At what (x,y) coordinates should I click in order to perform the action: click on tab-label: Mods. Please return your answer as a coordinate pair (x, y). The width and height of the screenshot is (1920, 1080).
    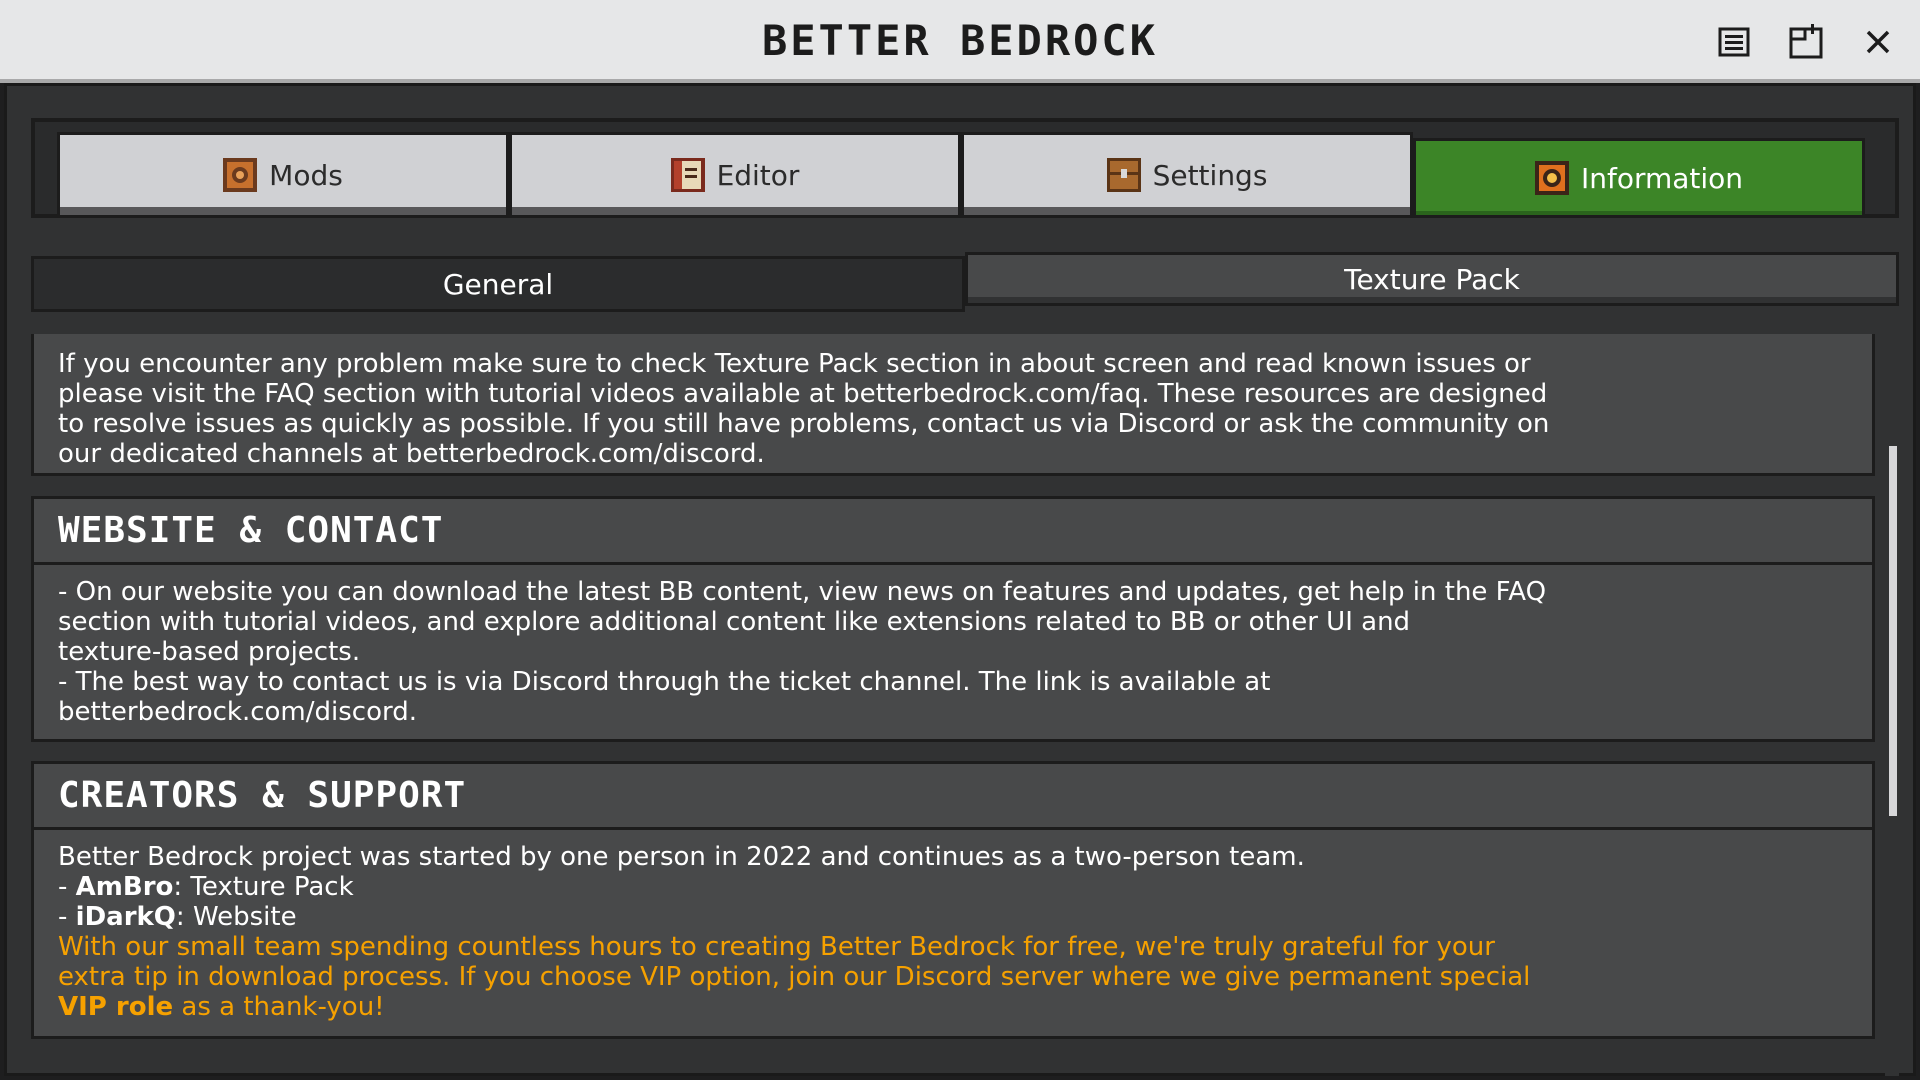
    Looking at the image, I should click on (306, 175).